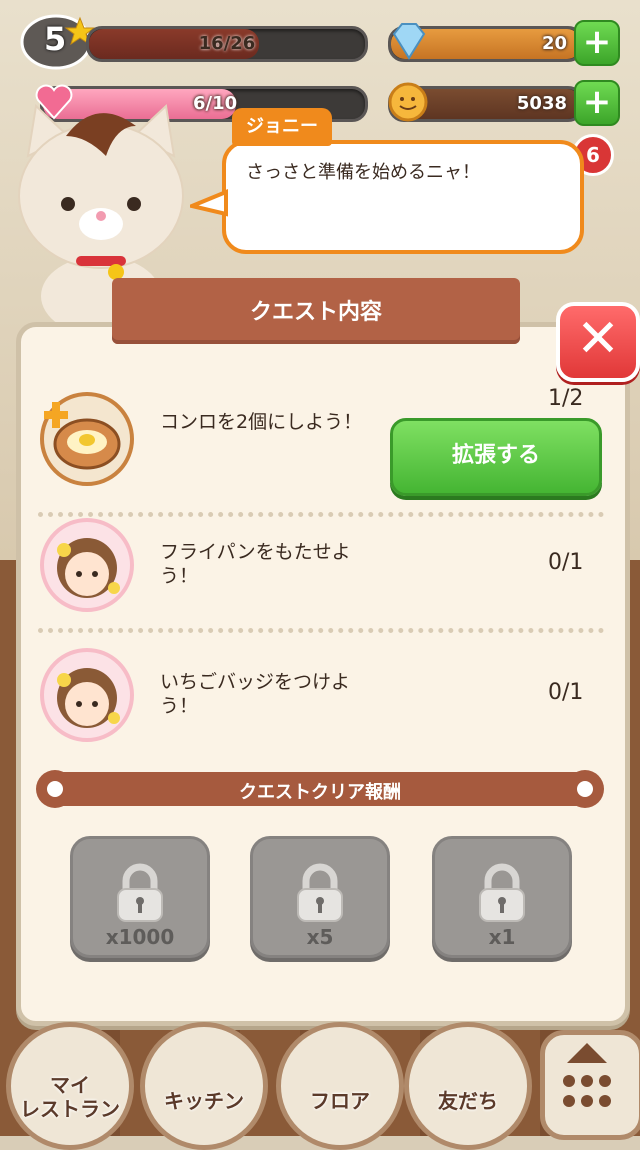 This screenshot has height=1150, width=640. I want to click on nav-floor: フロア, so click(340, 1086).